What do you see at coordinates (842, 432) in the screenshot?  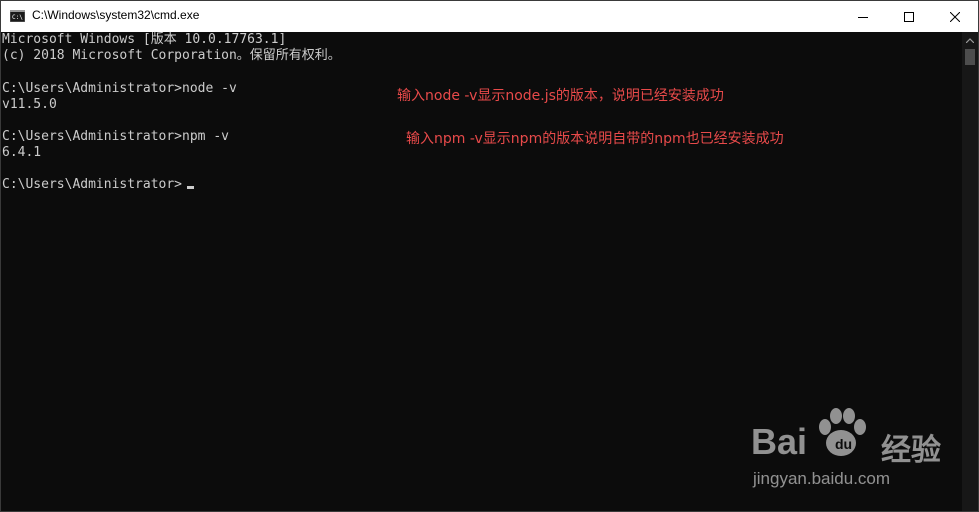 I see `paw-icon: du` at bounding box center [842, 432].